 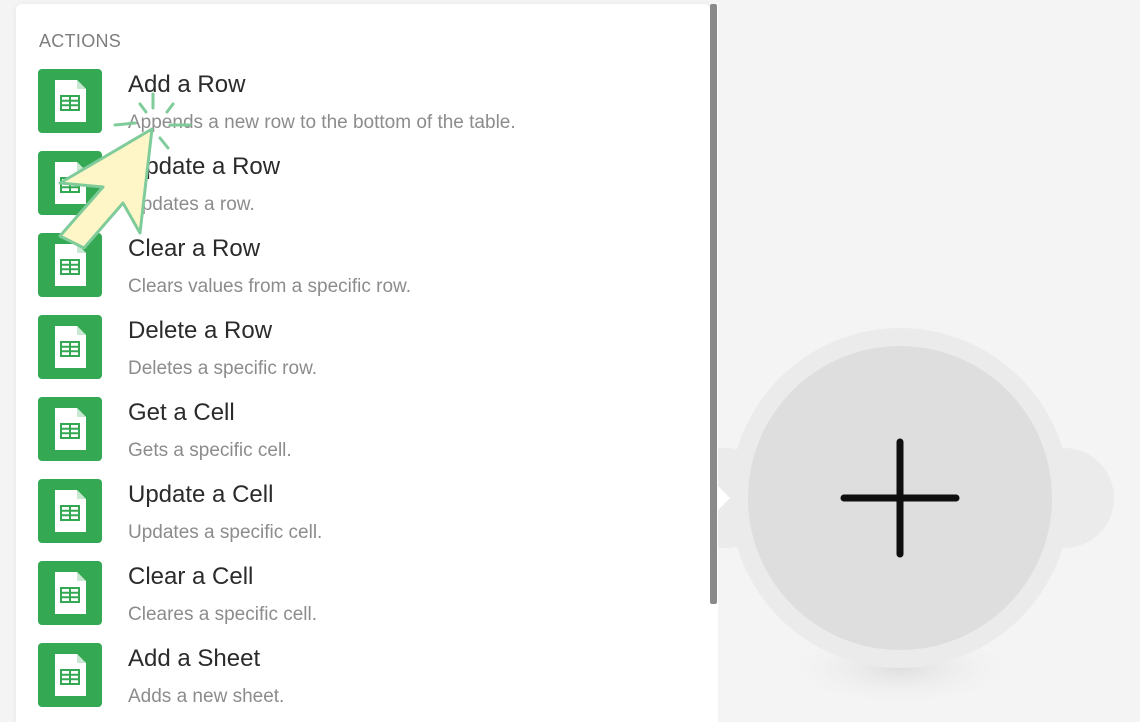 What do you see at coordinates (191, 576) in the screenshot?
I see `action-title: Clear a Cell` at bounding box center [191, 576].